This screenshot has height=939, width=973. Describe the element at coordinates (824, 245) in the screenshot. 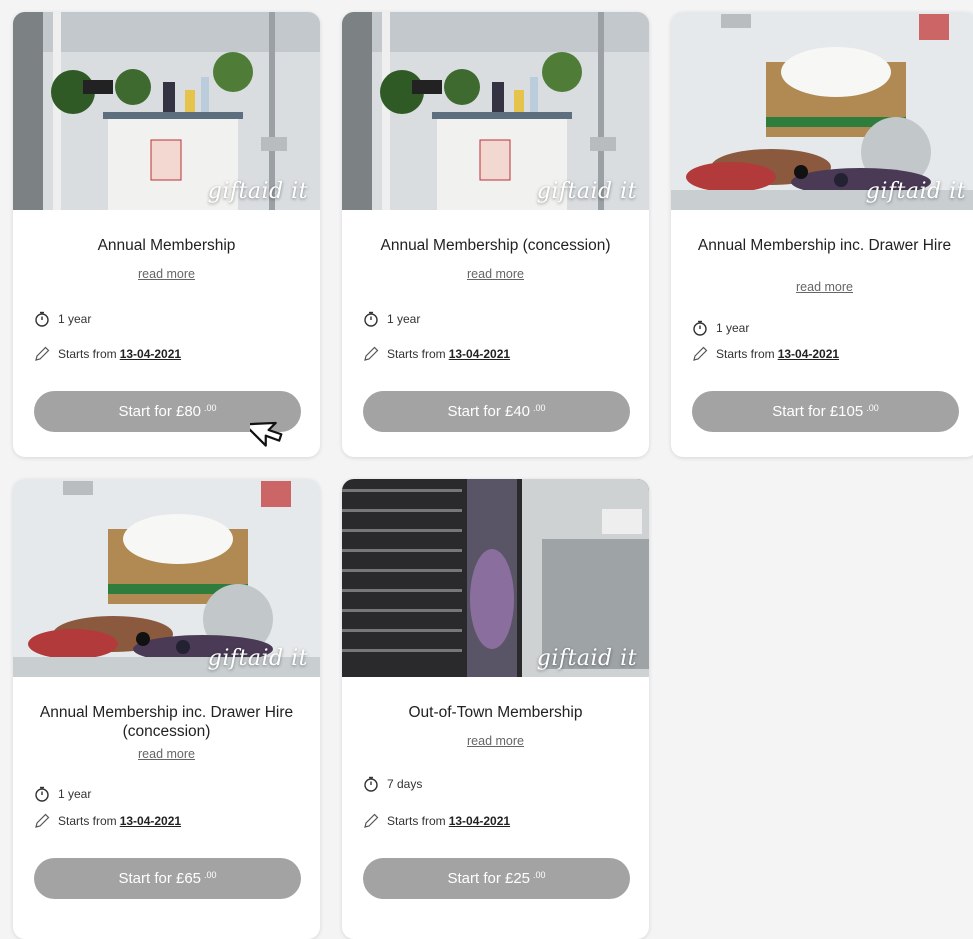

I see `card-title: Annual Membership inc. Drawer Hire` at that location.